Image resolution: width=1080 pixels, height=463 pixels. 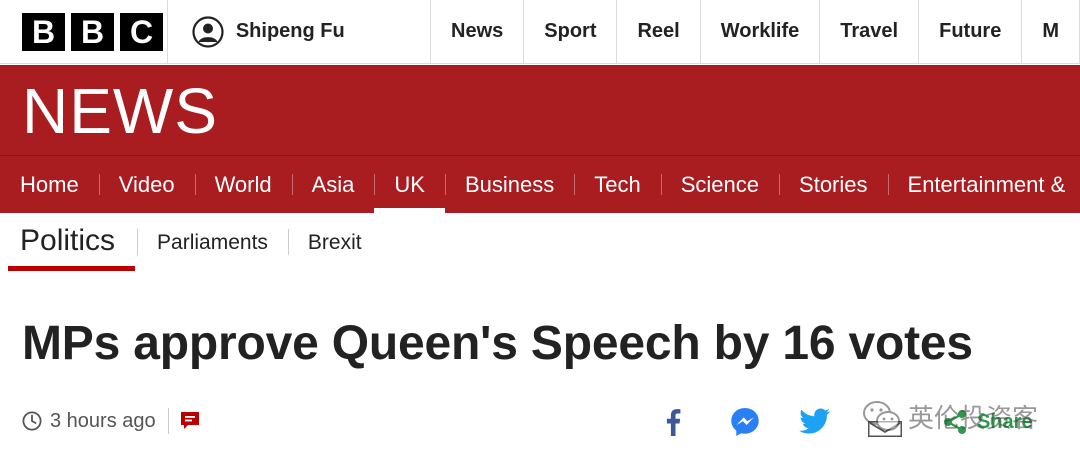 What do you see at coordinates (571, 31) in the screenshot?
I see `top-nav-sport: Sport` at bounding box center [571, 31].